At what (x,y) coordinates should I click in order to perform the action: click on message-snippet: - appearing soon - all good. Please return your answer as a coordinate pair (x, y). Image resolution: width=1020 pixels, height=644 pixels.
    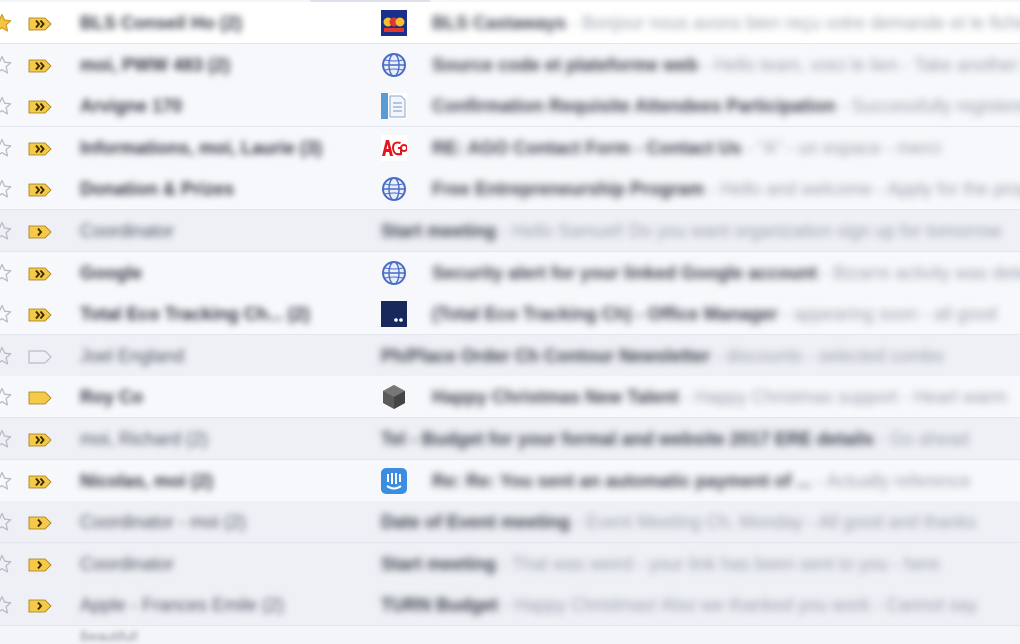
    Looking at the image, I should click on (887, 314).